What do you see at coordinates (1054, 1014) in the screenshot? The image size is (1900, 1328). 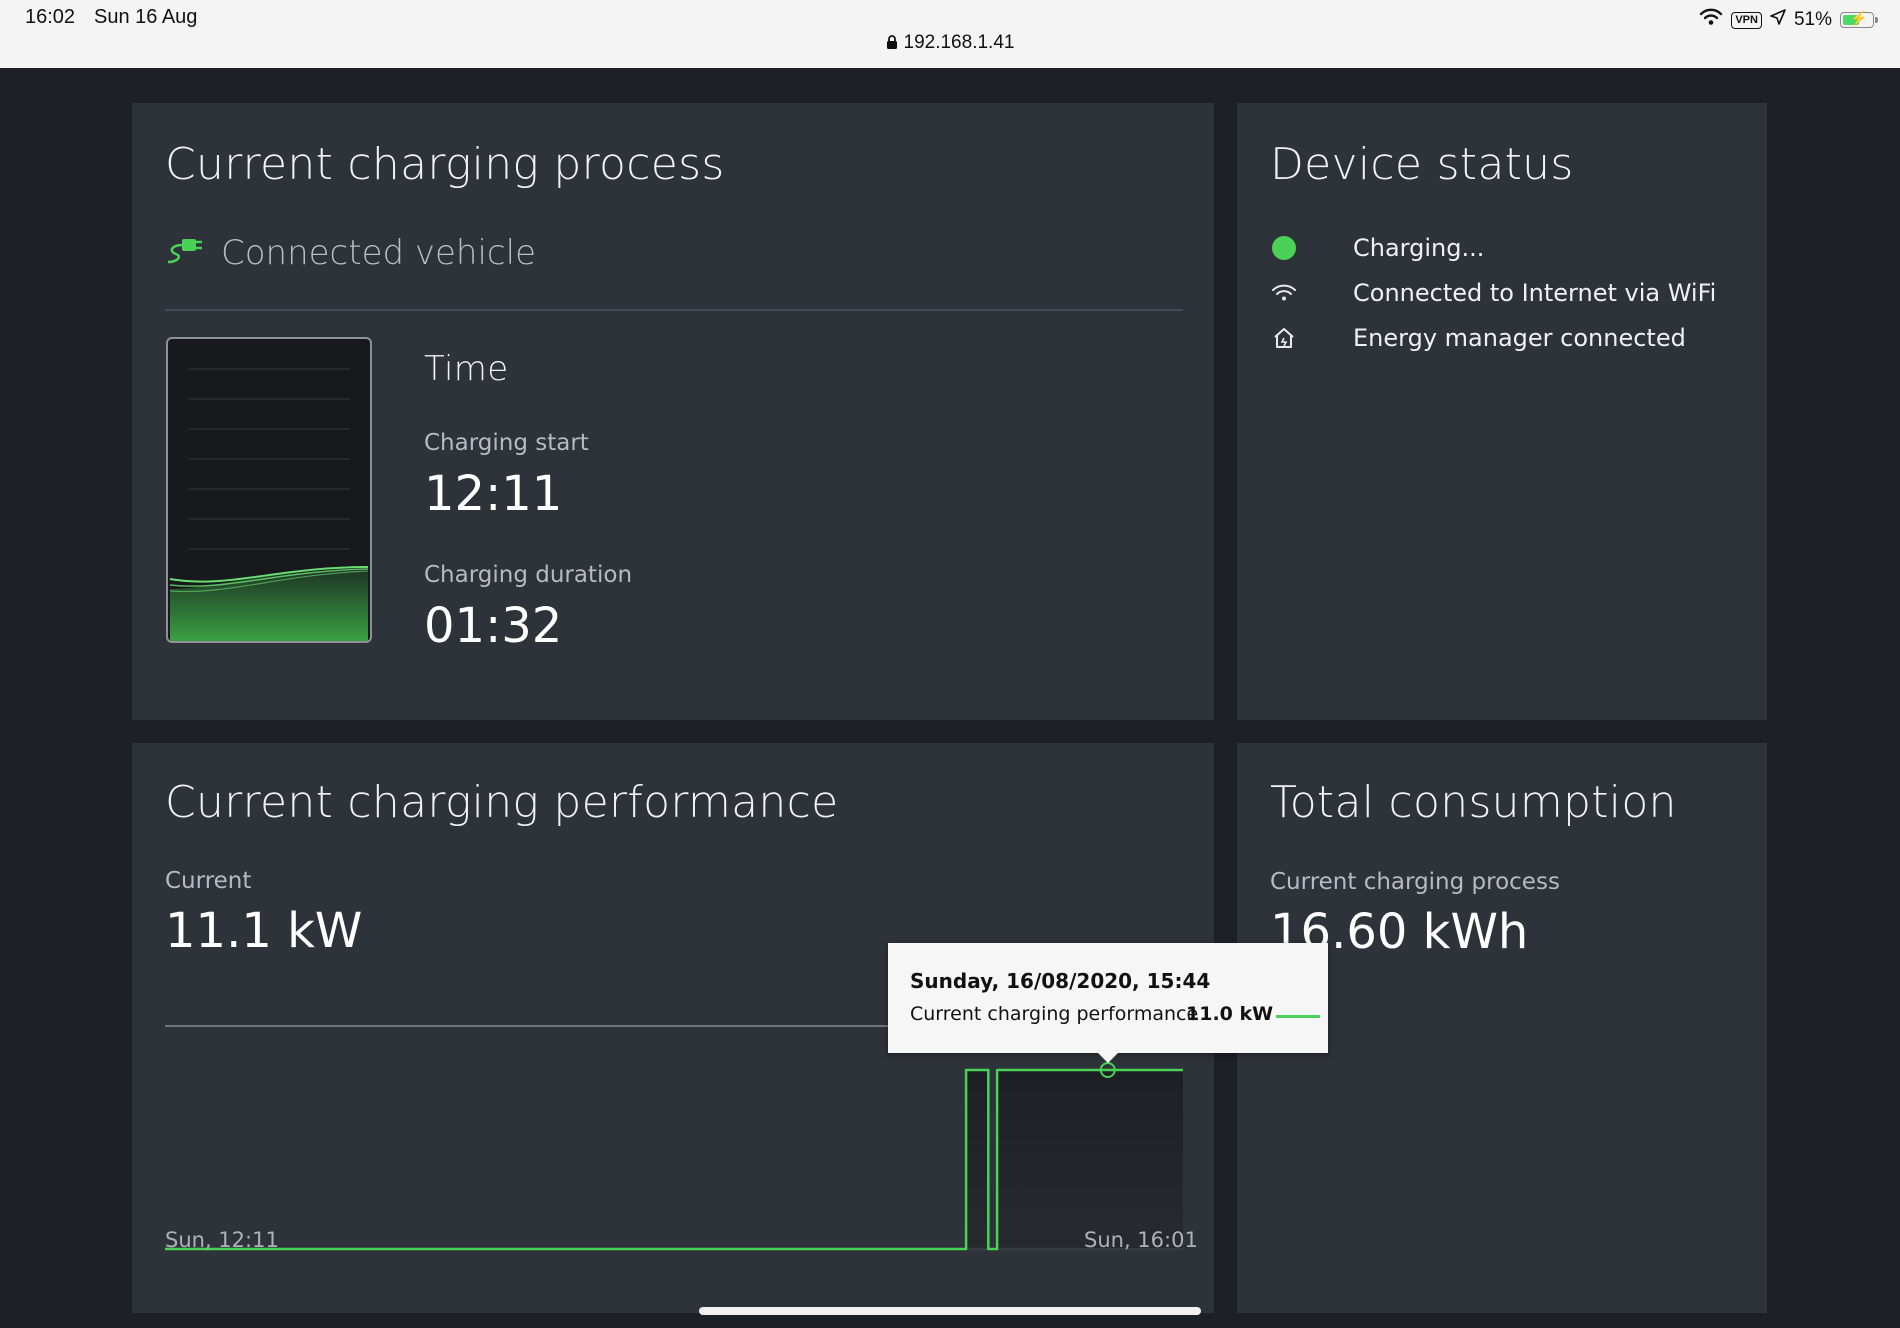 I see `tooltip-series-name: Current charging performance` at bounding box center [1054, 1014].